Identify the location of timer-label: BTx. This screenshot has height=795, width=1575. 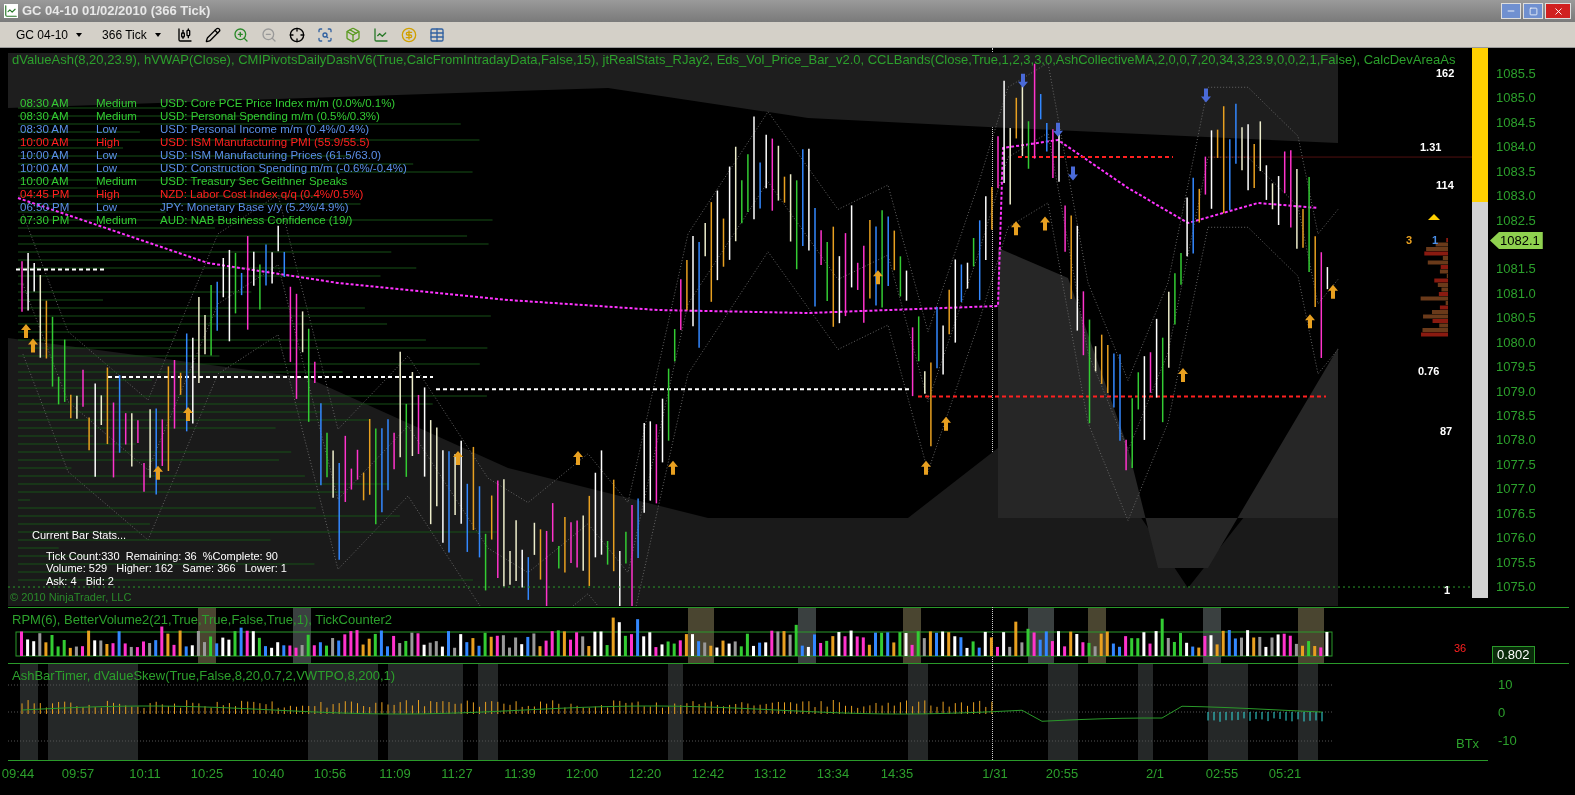
(1468, 744).